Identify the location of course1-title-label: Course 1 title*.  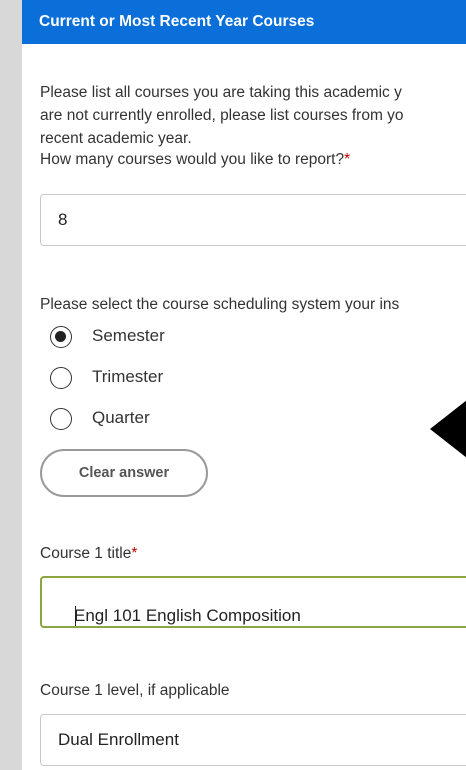
(88, 554).